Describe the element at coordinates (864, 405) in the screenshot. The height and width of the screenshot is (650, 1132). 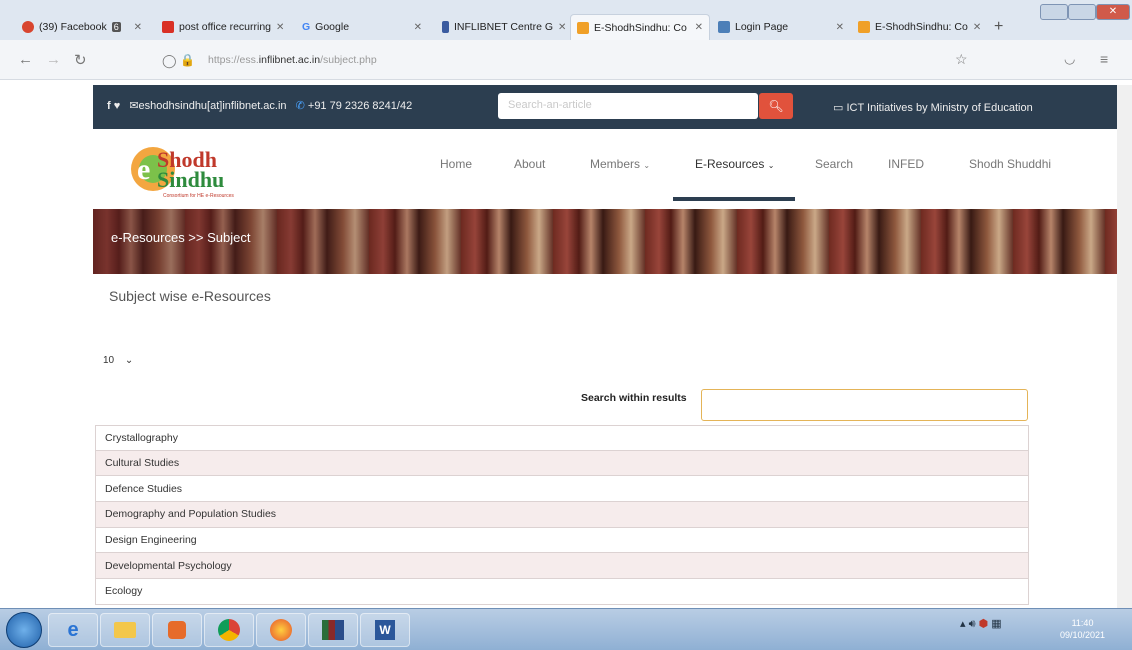
I see `search-within-input` at that location.